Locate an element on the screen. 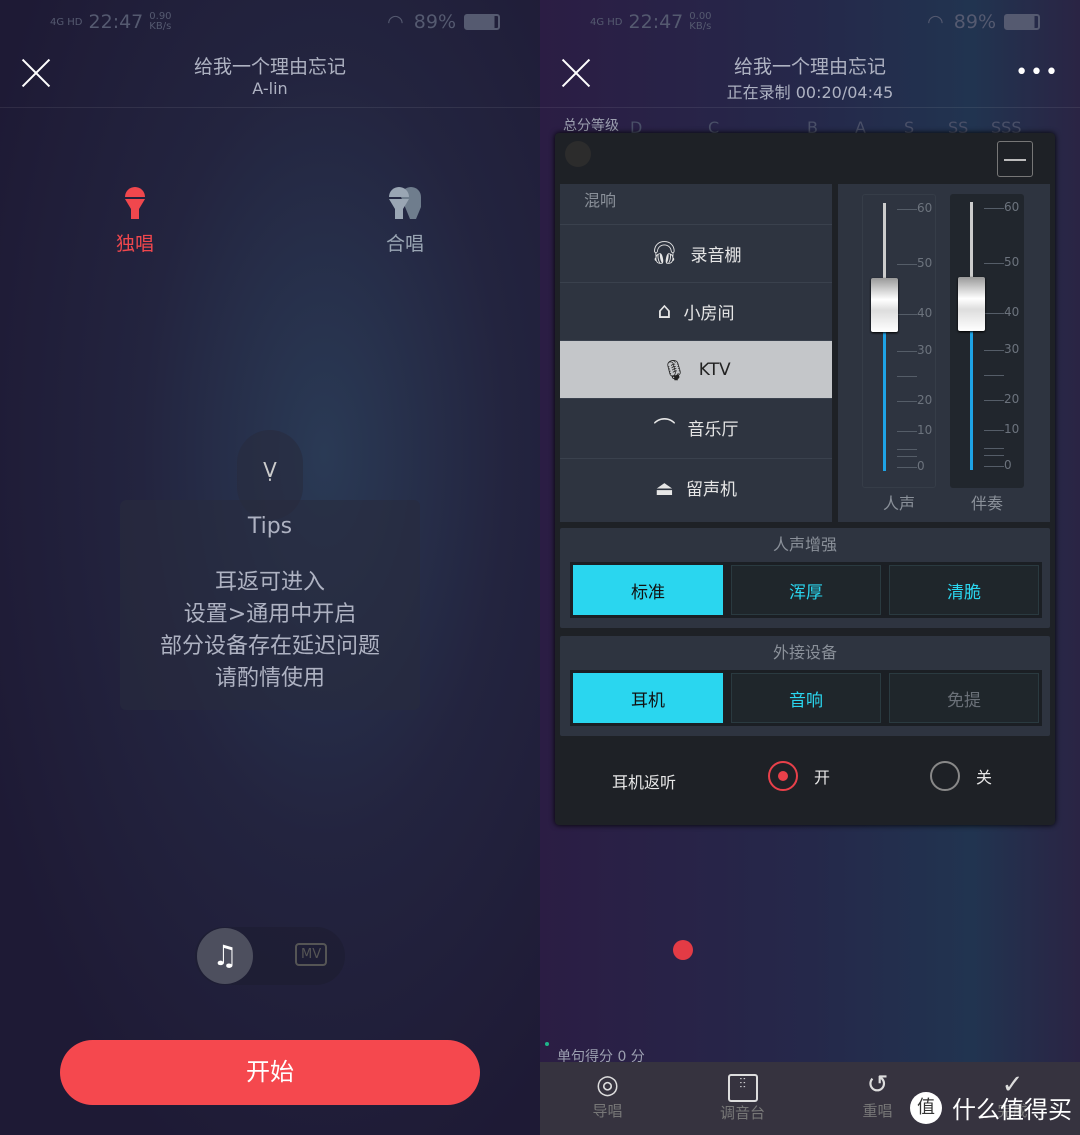 This screenshot has height=1135, width=1080. avatar is located at coordinates (578, 154).